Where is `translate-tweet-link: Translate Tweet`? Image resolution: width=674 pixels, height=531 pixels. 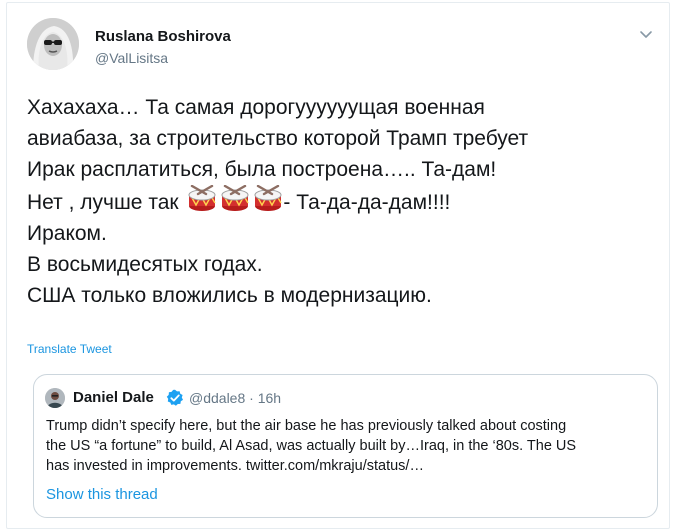 translate-tweet-link: Translate Tweet is located at coordinates (69, 349).